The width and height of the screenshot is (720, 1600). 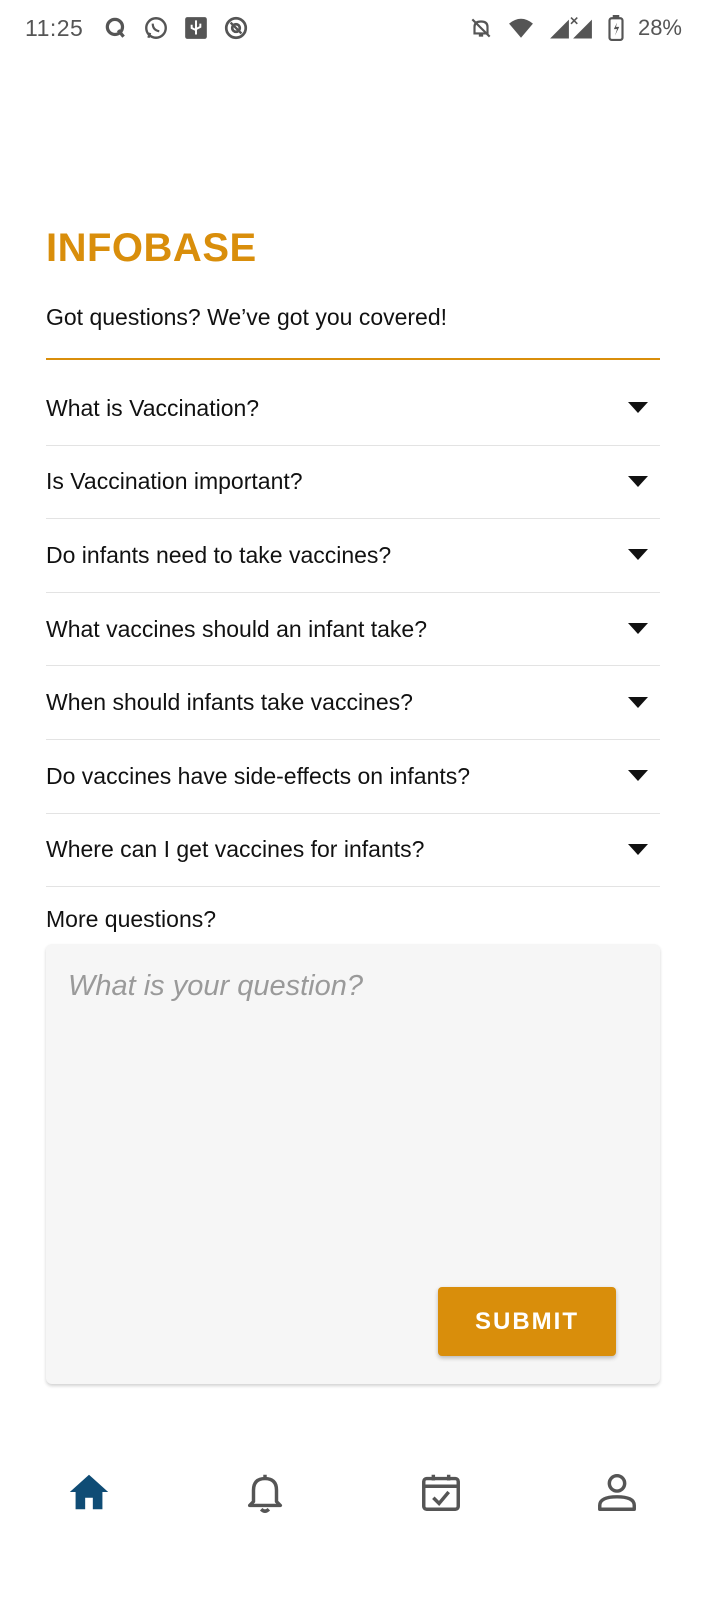 I want to click on calendar-check-icon, so click(x=441, y=1492).